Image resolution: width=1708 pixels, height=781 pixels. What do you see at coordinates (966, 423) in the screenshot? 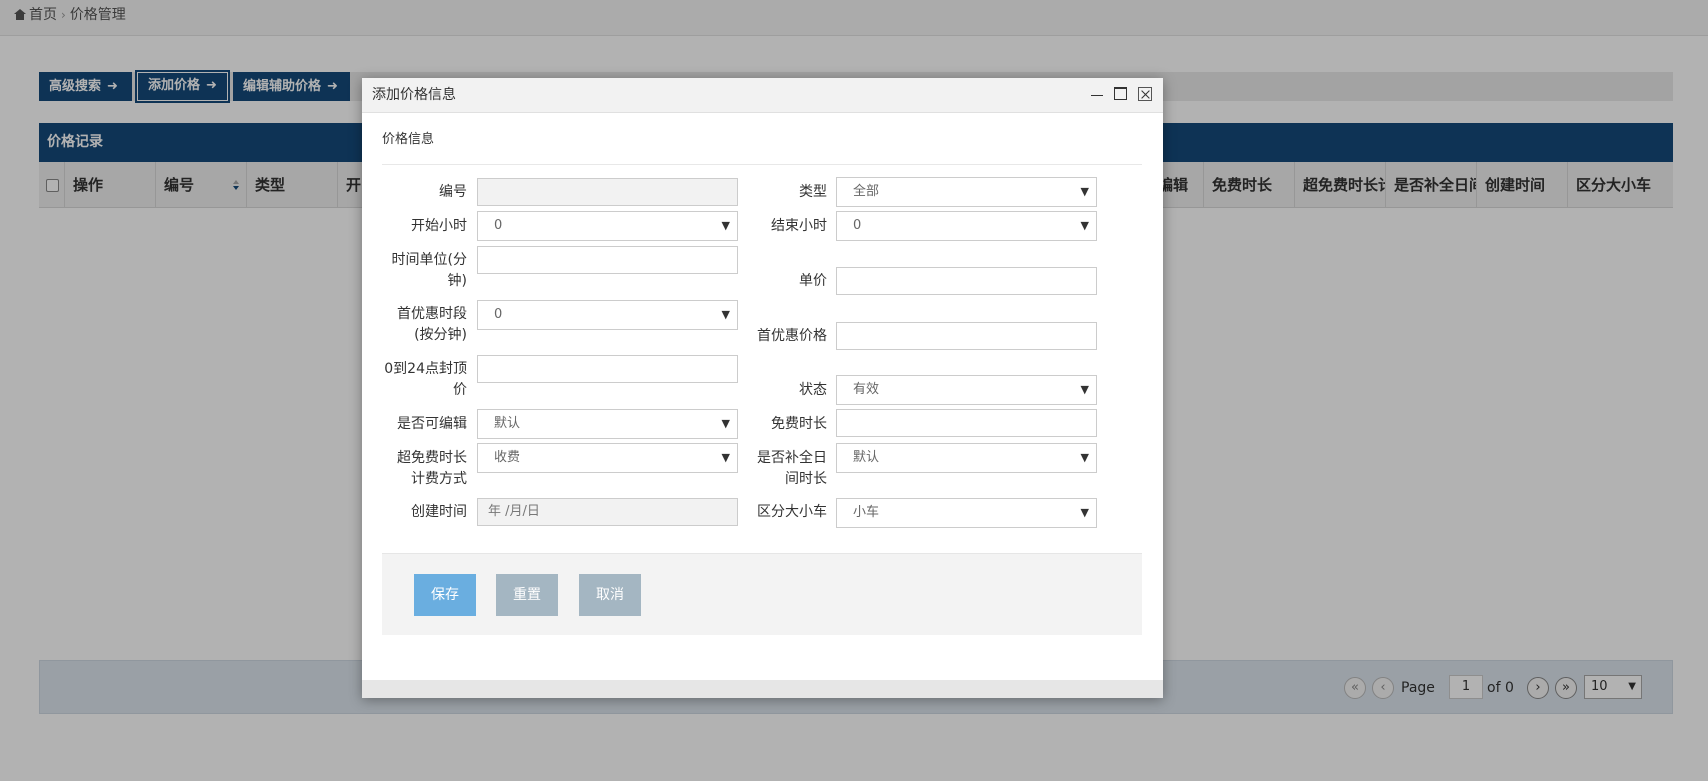
I see `free-duration-field` at bounding box center [966, 423].